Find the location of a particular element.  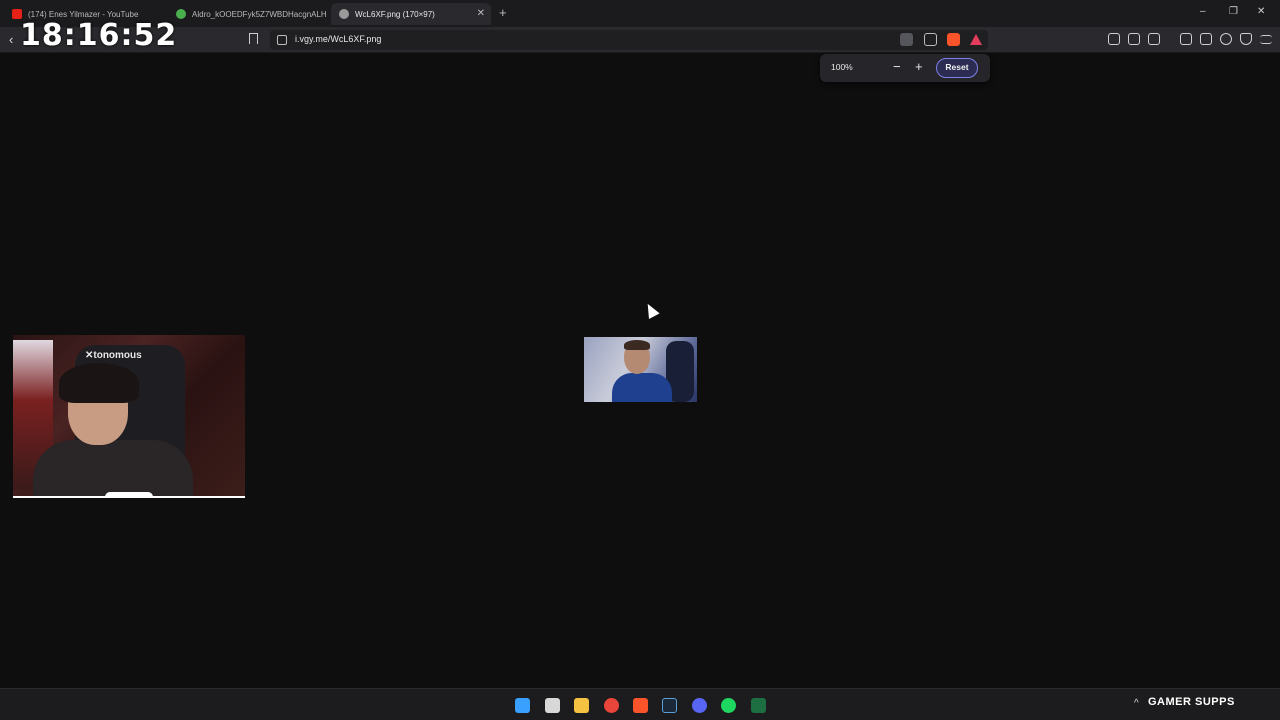

tray-chevron-icon: ^ is located at coordinates (1136, 703).